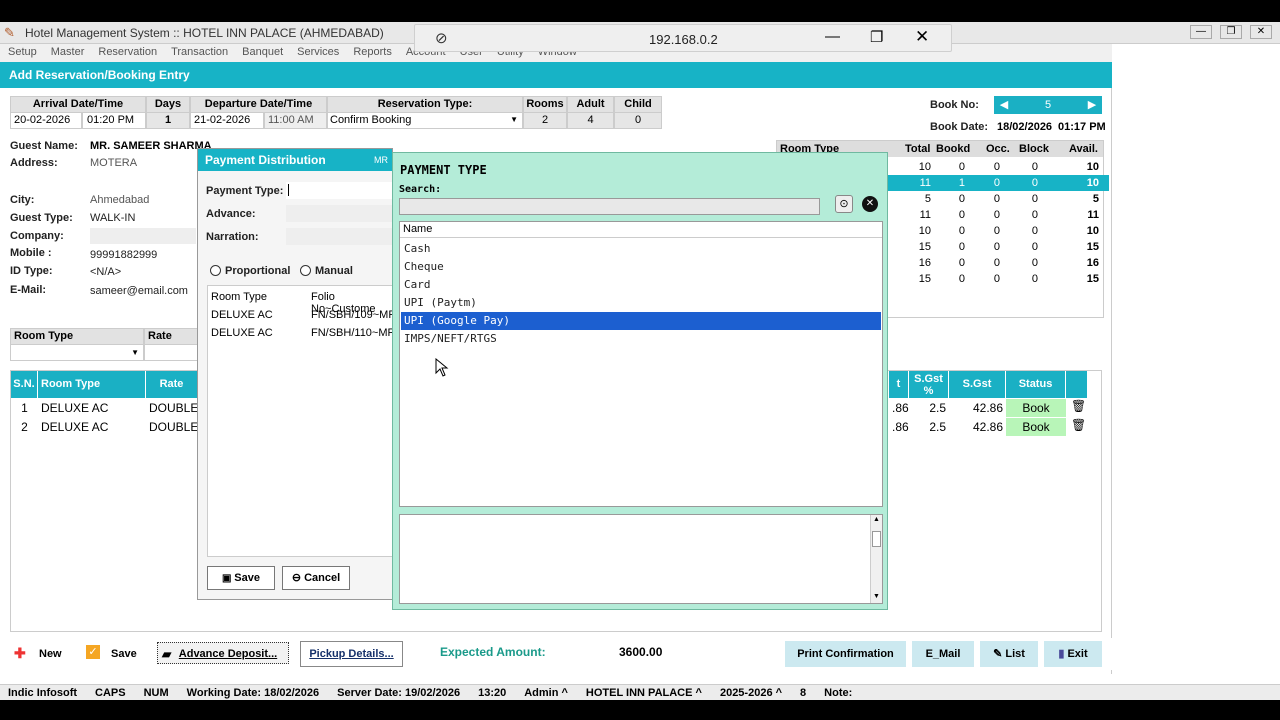 The image size is (1280, 720). I want to click on guest-type-value: WALK-IN, so click(112, 218).